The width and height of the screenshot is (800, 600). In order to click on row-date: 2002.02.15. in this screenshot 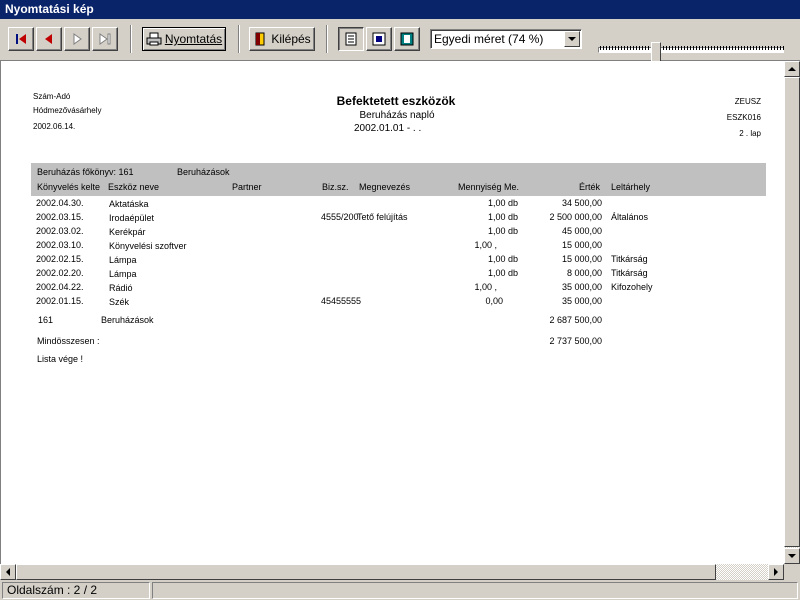, I will do `click(60, 259)`.